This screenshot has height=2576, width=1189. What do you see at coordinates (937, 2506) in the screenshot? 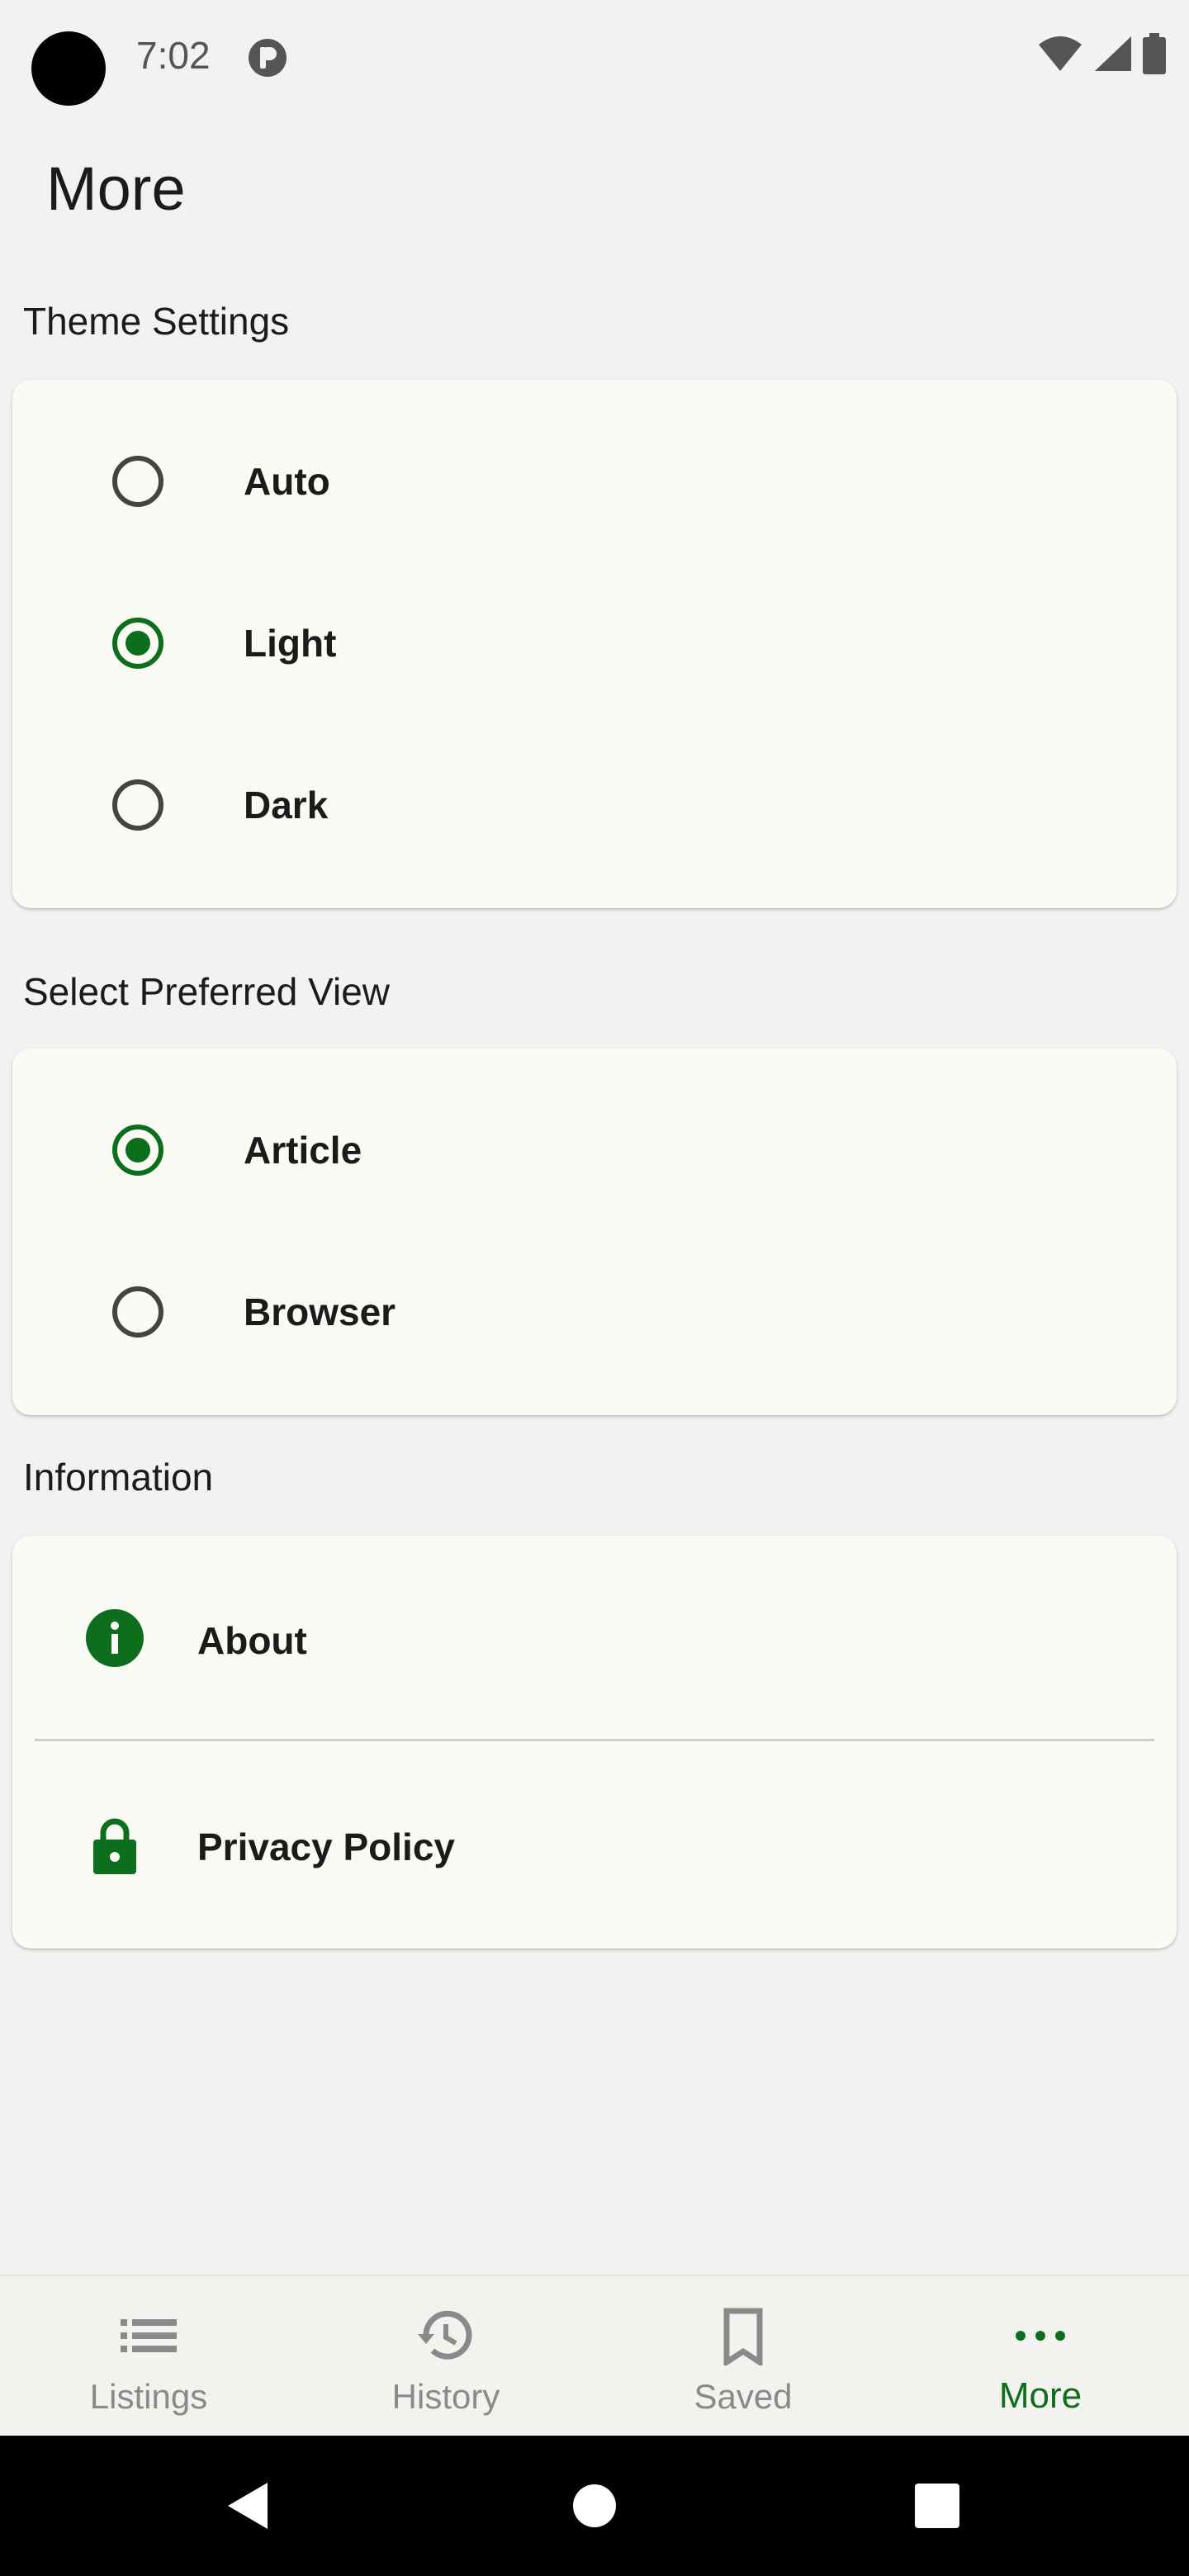
I see `recents-icon` at bounding box center [937, 2506].